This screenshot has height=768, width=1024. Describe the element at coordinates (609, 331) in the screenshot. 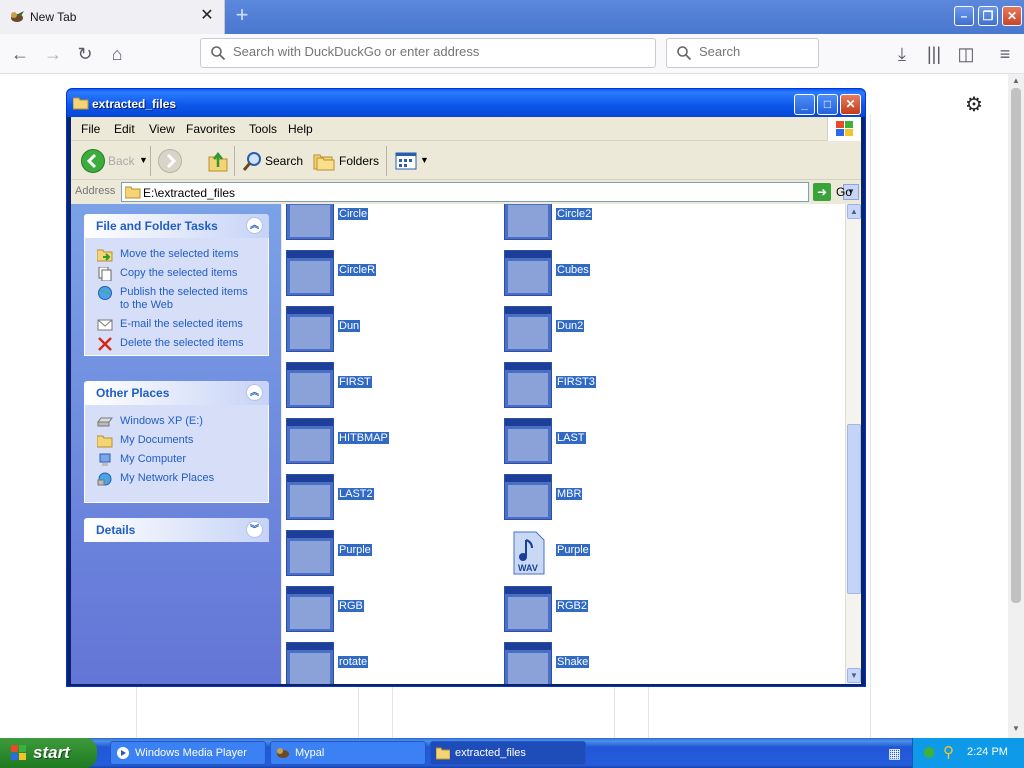

I see `file-item: Dun2` at that location.